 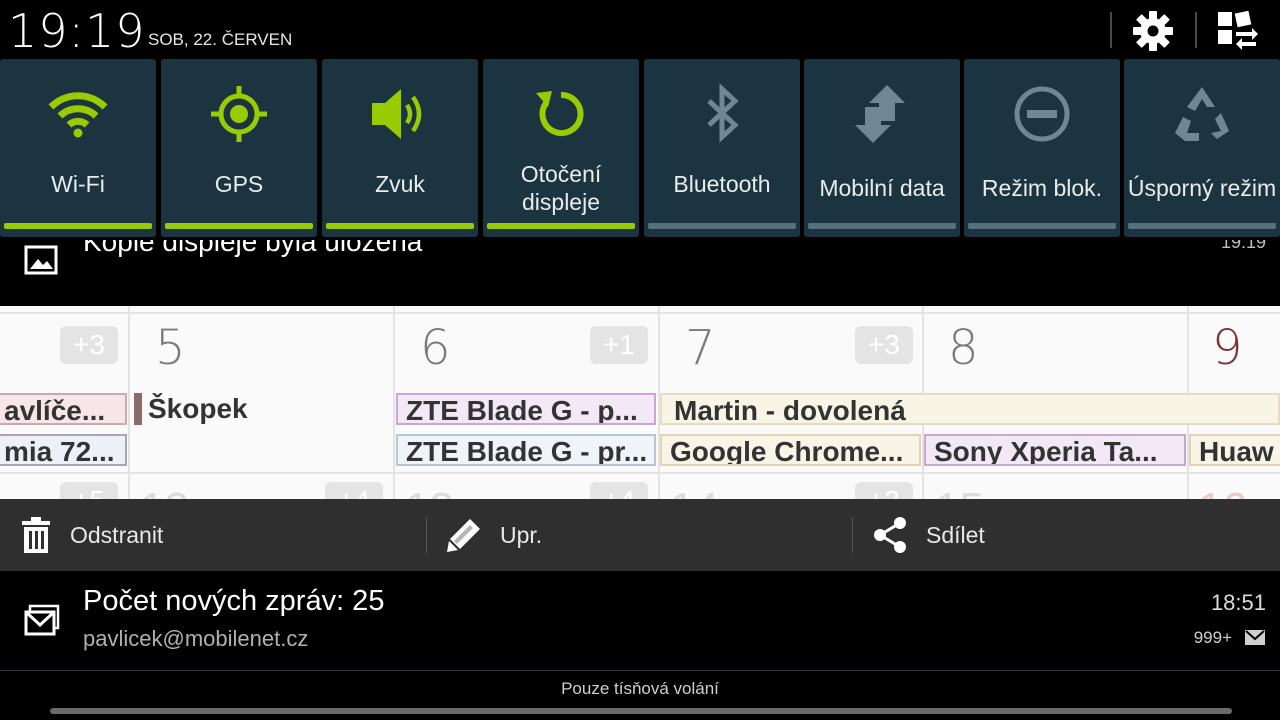 What do you see at coordinates (78, 114) in the screenshot?
I see `wifi-icon` at bounding box center [78, 114].